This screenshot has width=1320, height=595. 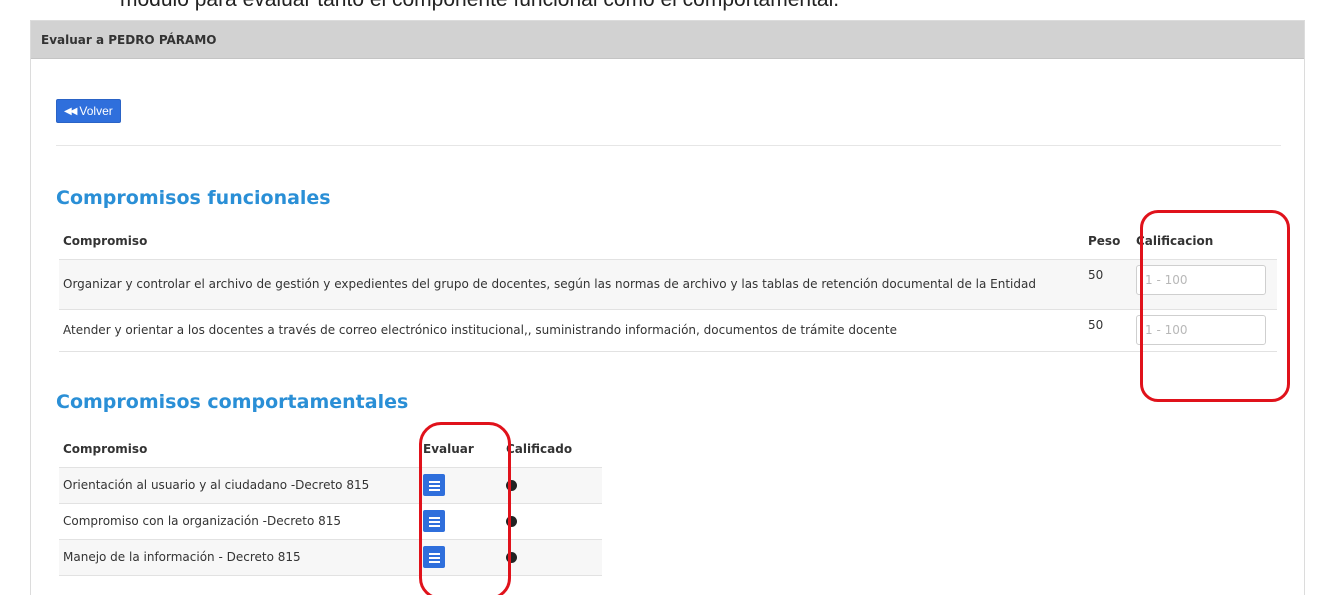 What do you see at coordinates (193, 198) in the screenshot?
I see `functional-section-title: Compromisos funcionales` at bounding box center [193, 198].